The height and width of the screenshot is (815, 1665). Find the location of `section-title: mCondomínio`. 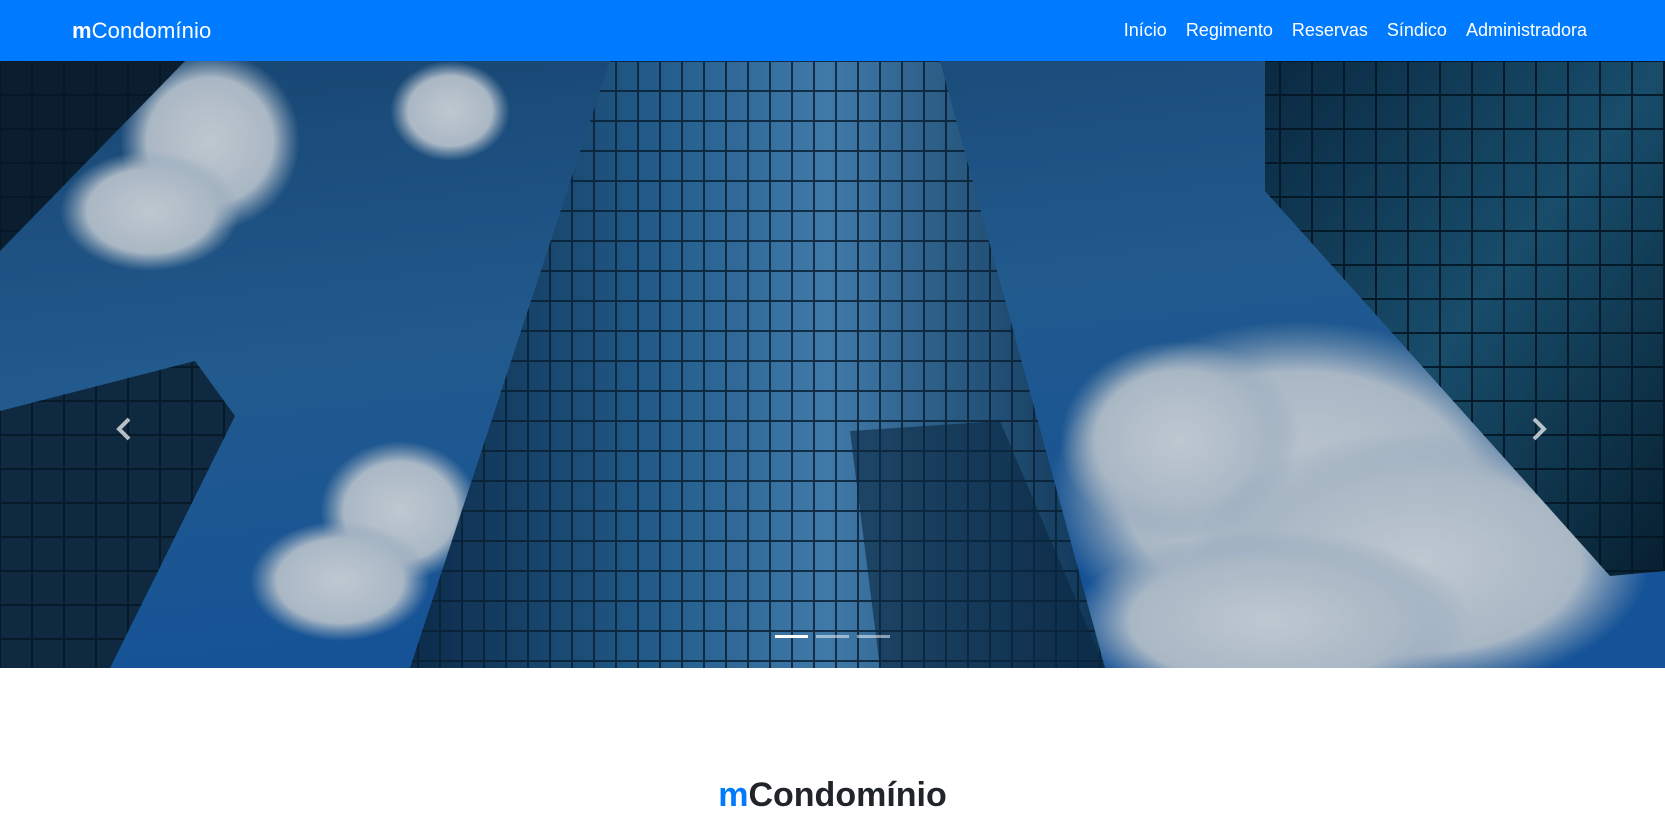

section-title: mCondomínio is located at coordinates (832, 795).